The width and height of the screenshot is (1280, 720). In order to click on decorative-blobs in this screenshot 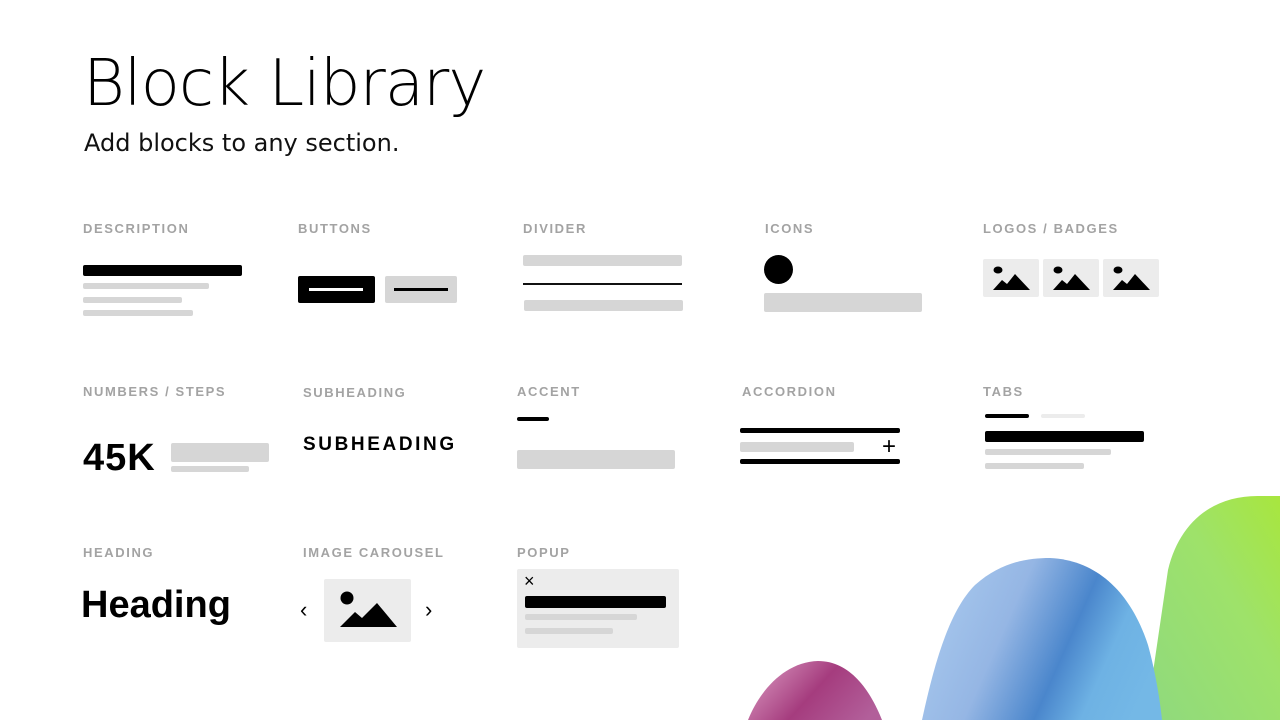, I will do `click(1014, 607)`.